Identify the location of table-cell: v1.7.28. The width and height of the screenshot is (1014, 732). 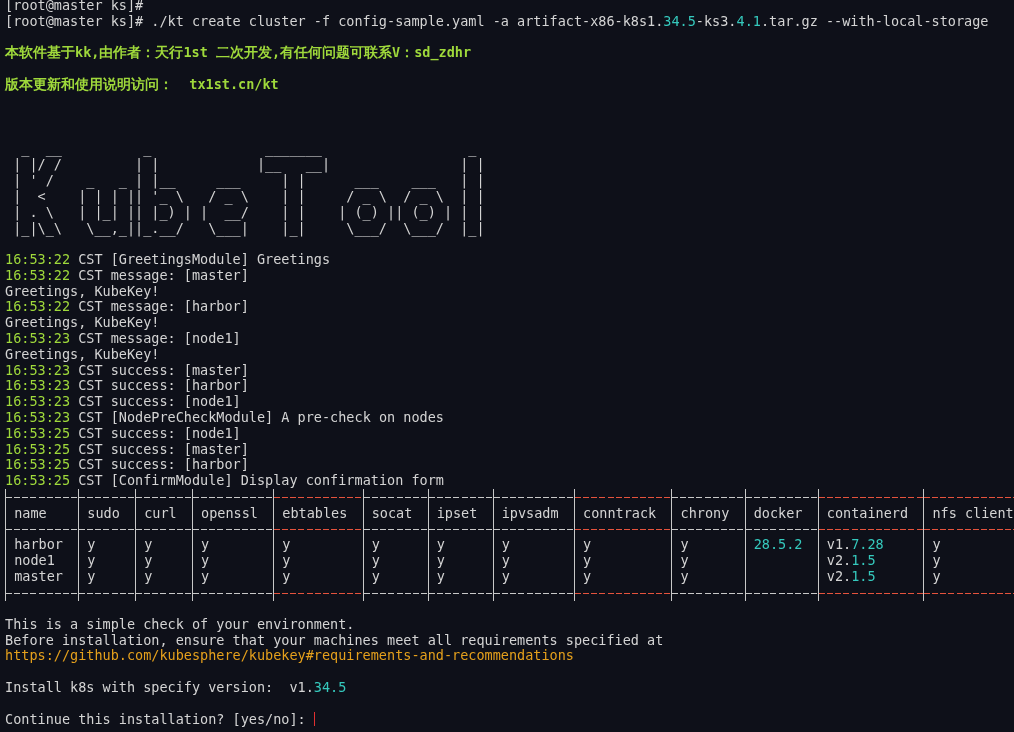
(855, 544).